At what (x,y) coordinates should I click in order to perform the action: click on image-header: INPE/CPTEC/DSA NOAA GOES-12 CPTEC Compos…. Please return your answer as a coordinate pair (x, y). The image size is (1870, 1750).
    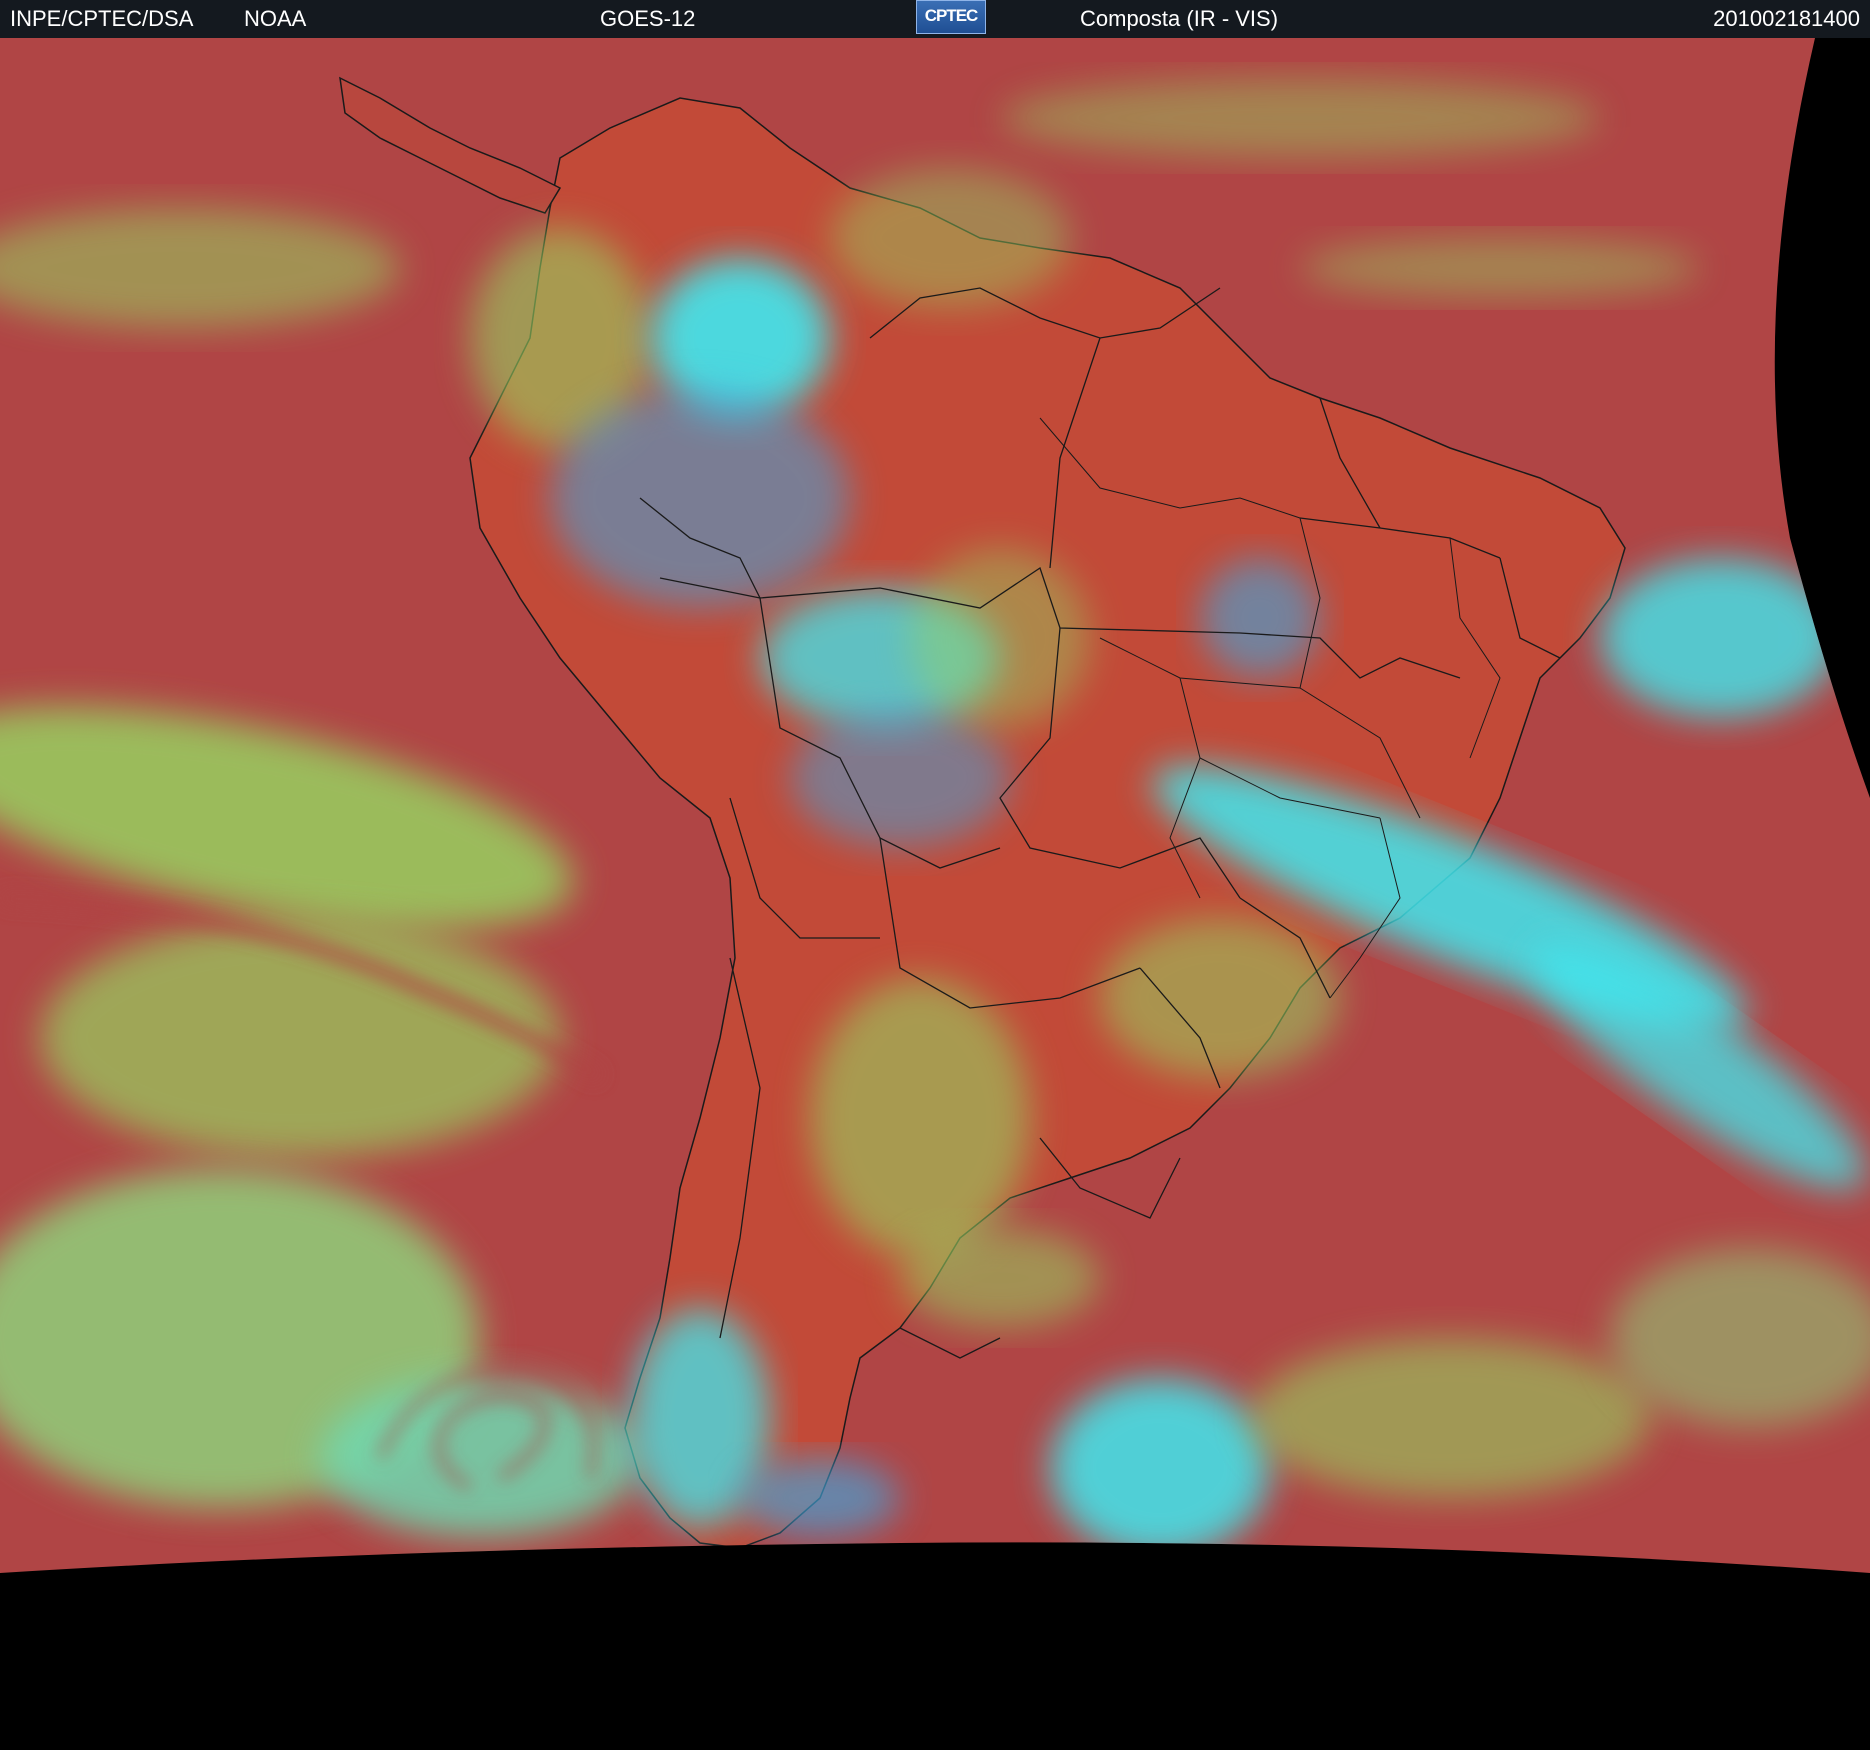
    Looking at the image, I should click on (935, 19).